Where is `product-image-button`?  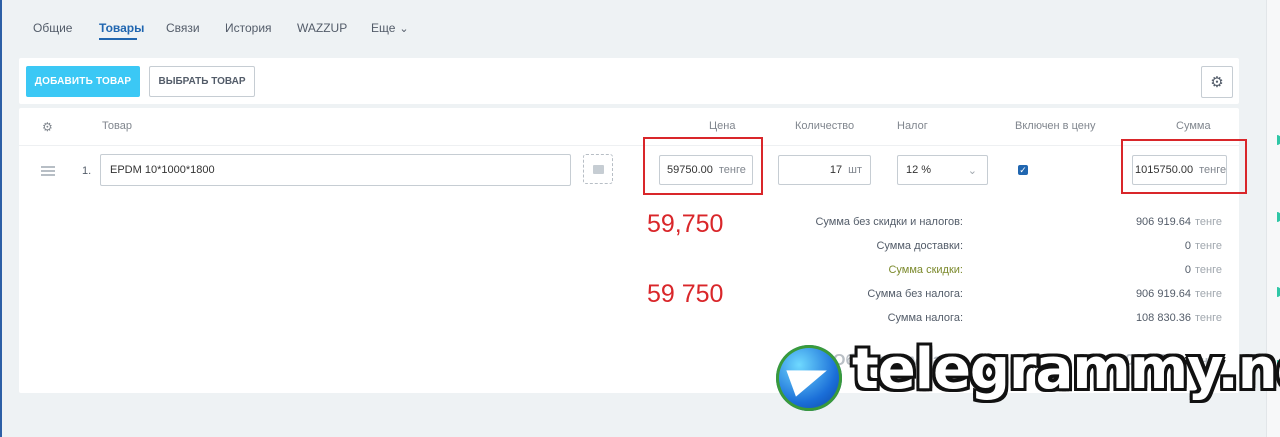 product-image-button is located at coordinates (598, 169).